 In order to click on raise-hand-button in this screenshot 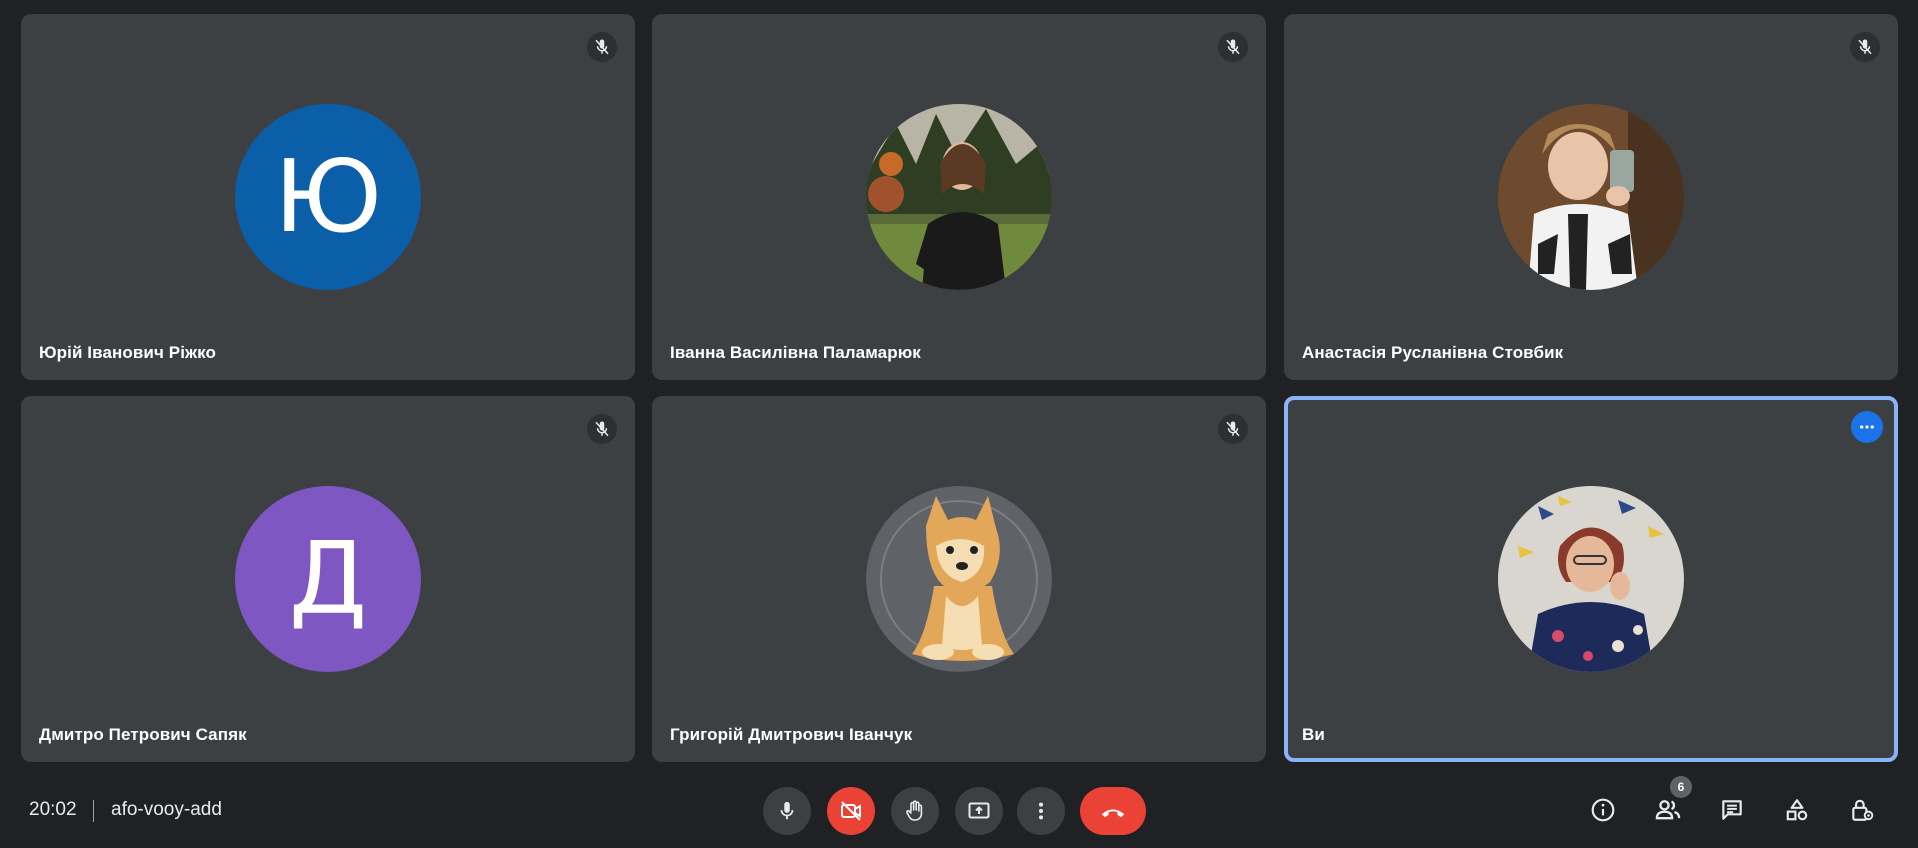, I will do `click(915, 811)`.